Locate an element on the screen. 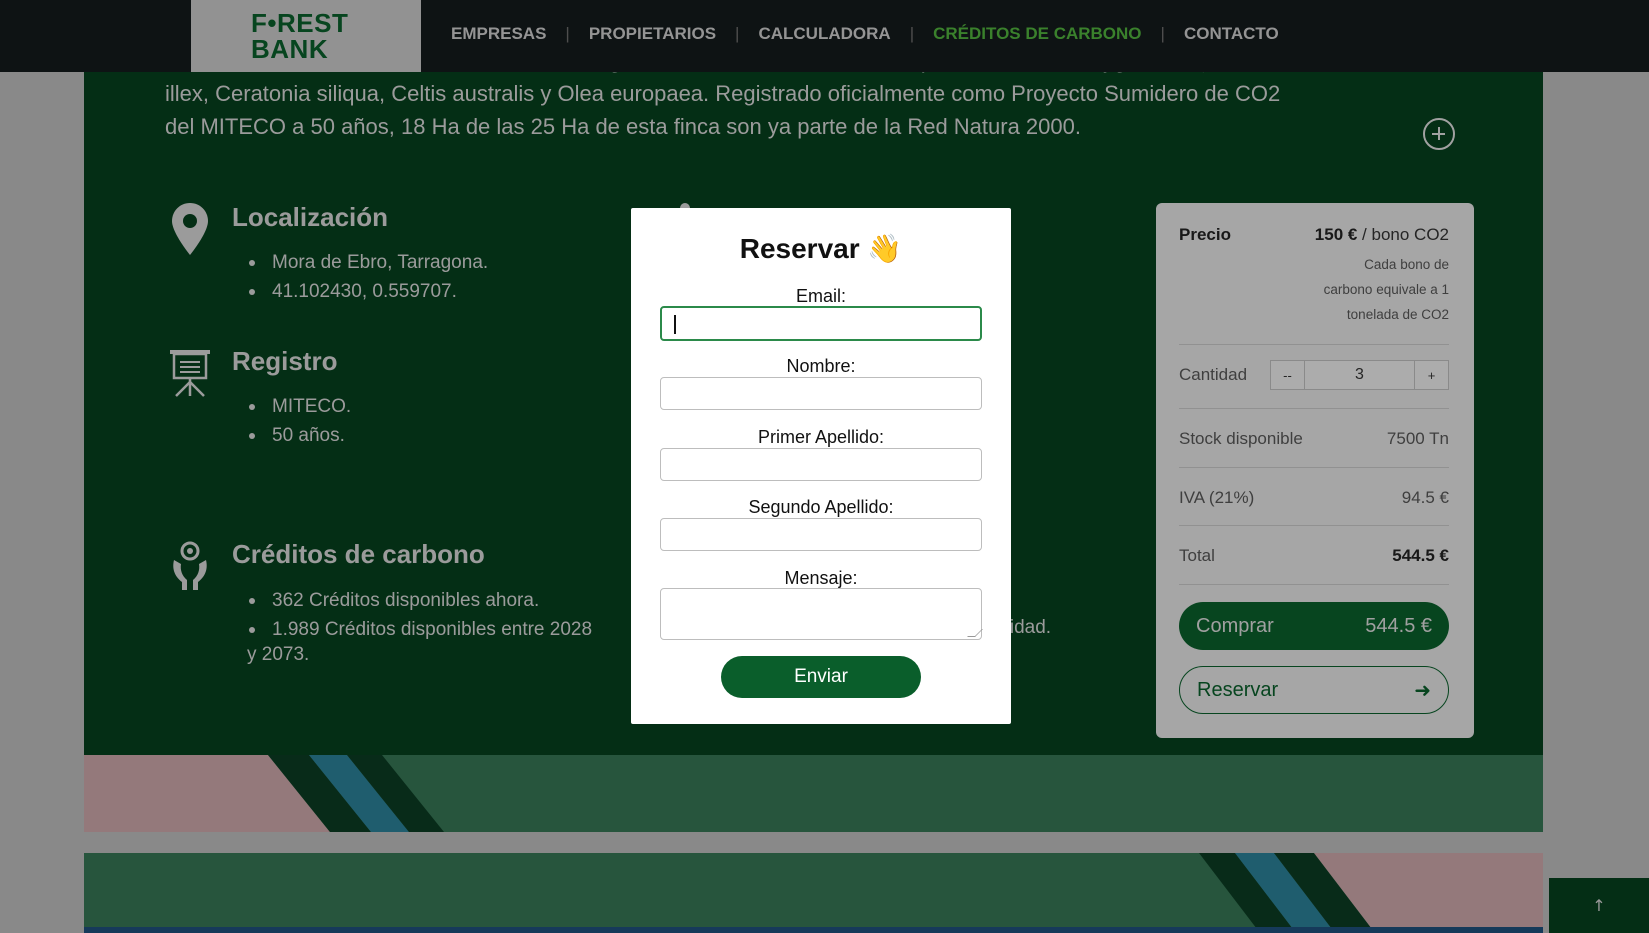  email-field is located at coordinates (821, 323).